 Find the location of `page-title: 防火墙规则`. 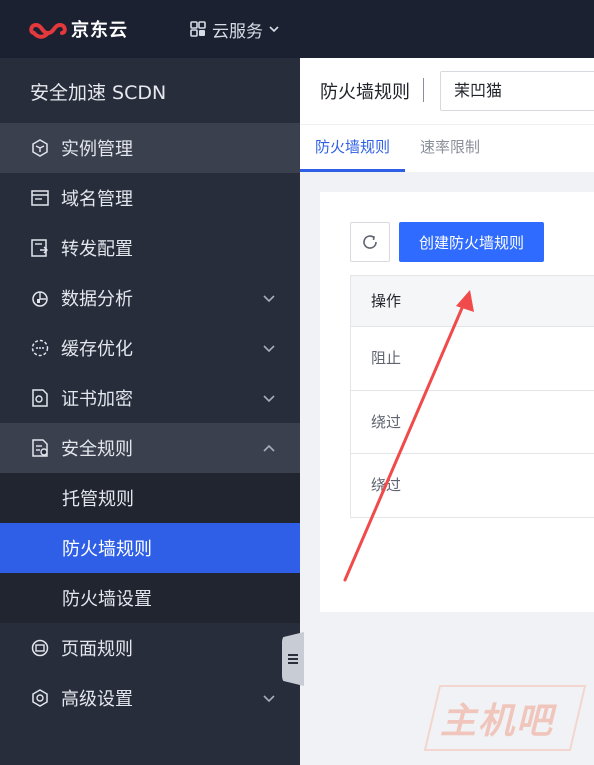

page-title: 防火墙规则 is located at coordinates (365, 92).